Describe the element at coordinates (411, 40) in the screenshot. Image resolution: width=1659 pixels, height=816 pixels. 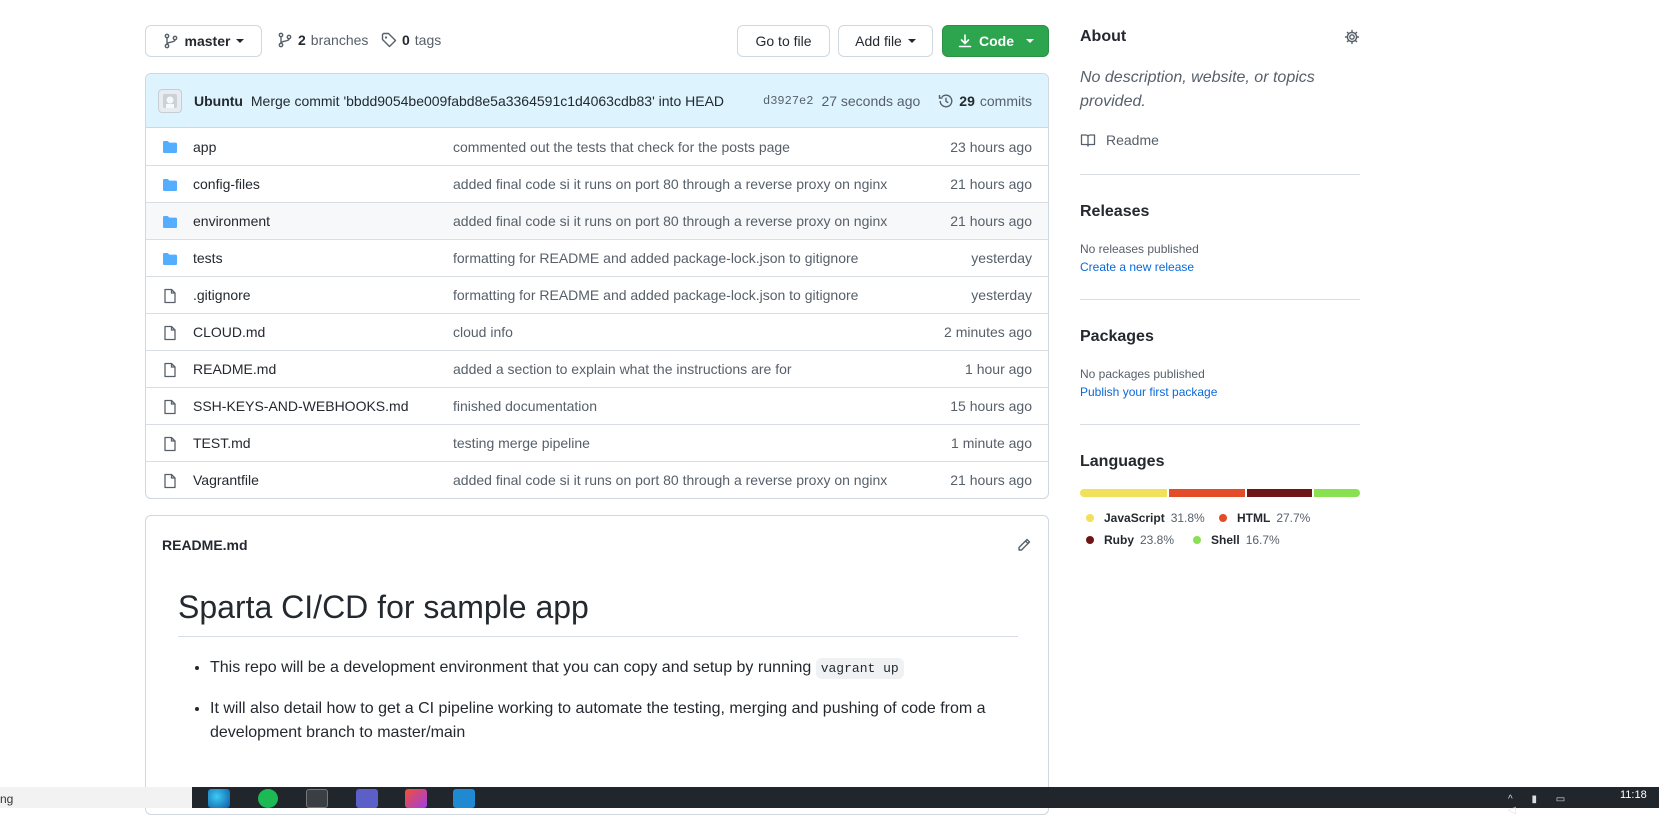
I see `tags-link: 0 tags` at that location.